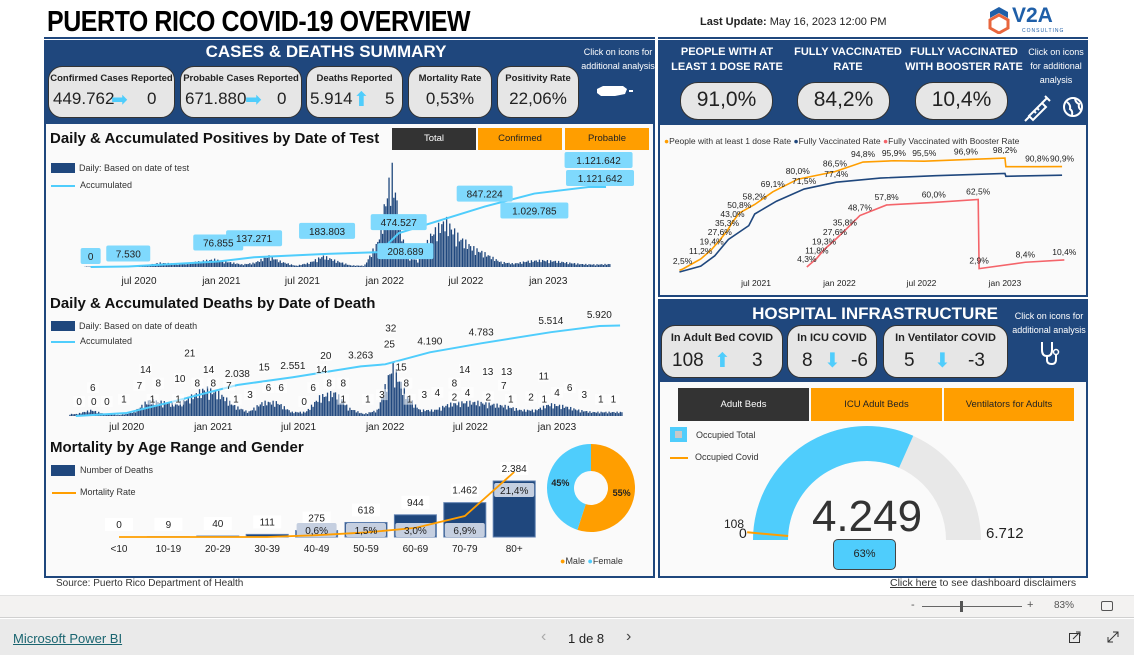  Describe the element at coordinates (945, 338) in the screenshot. I see `card-label: In Ventilator COVID` at that location.